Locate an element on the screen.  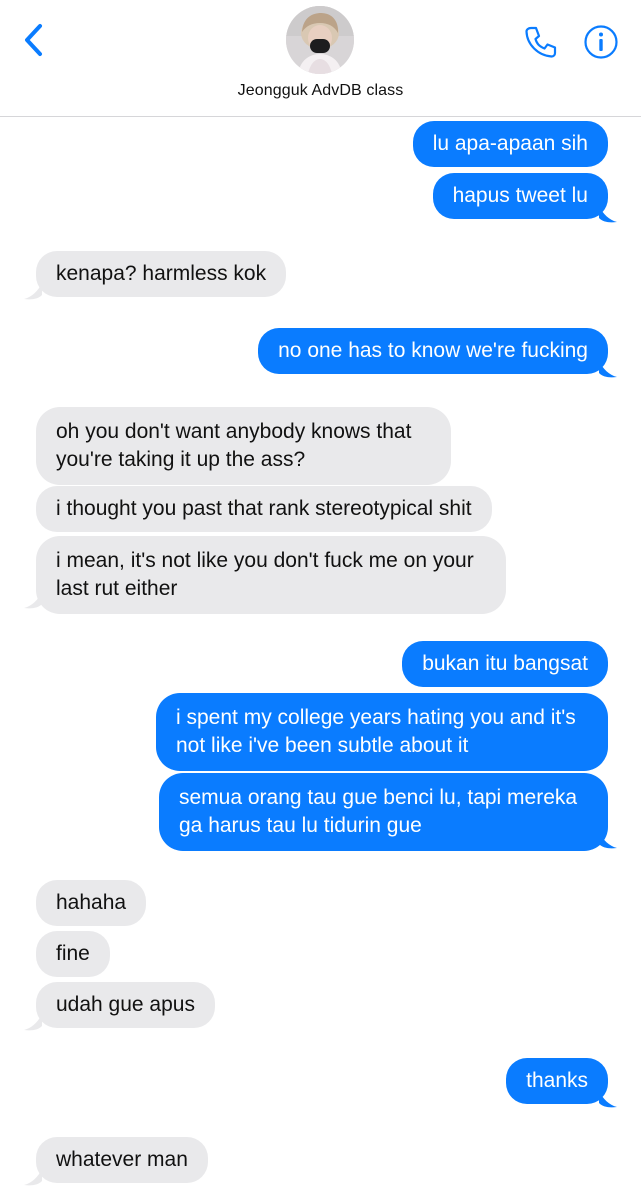
message-bubble-received: udah gue apus is located at coordinates (125, 1005).